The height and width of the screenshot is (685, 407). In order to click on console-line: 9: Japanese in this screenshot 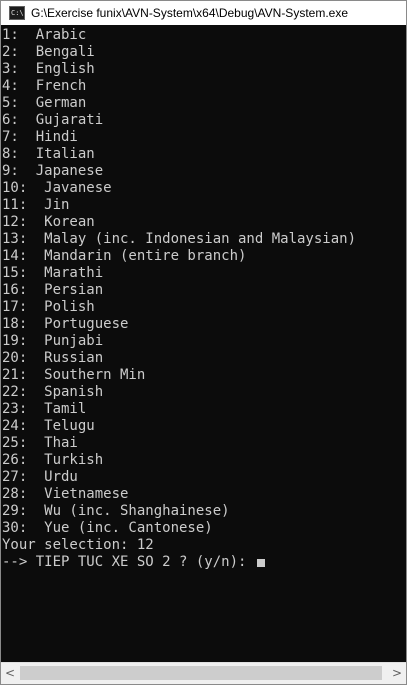, I will do `click(53, 171)`.